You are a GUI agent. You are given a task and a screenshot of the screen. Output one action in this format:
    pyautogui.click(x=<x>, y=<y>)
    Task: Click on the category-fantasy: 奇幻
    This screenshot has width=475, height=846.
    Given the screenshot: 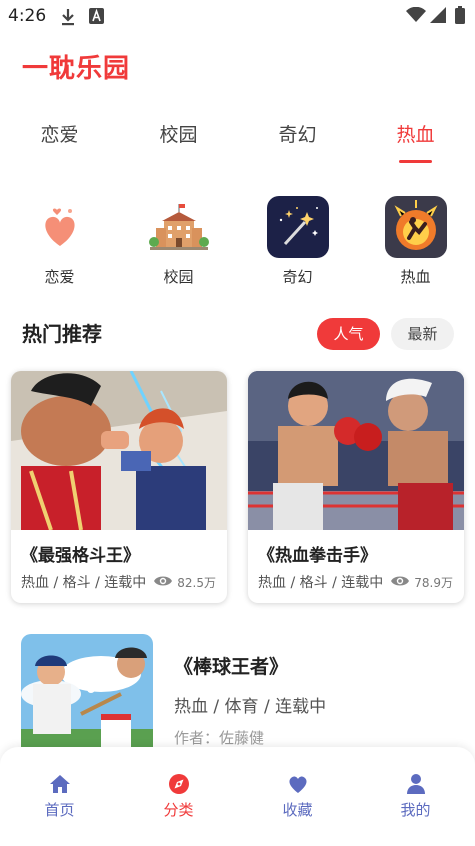 What is the action you would take?
    pyautogui.click(x=297, y=242)
    